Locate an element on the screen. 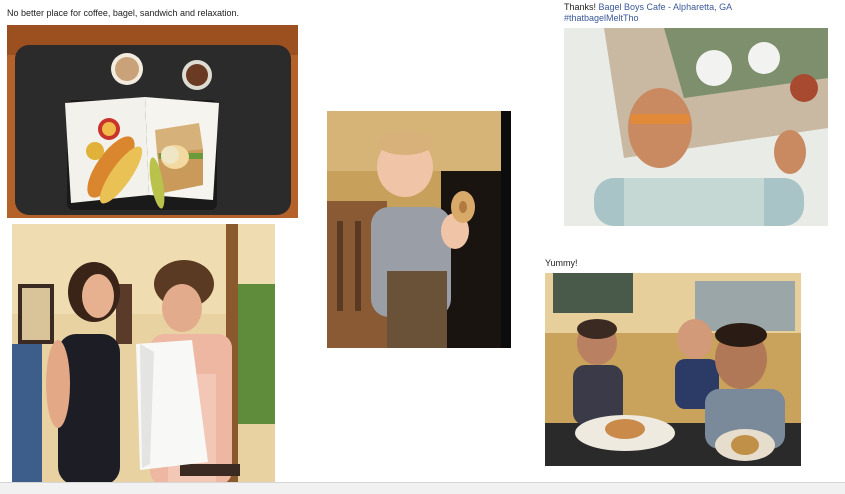  post-caption: Thanks! Bagel Boys Cafe - Alpharetta, GA is located at coordinates (648, 7).